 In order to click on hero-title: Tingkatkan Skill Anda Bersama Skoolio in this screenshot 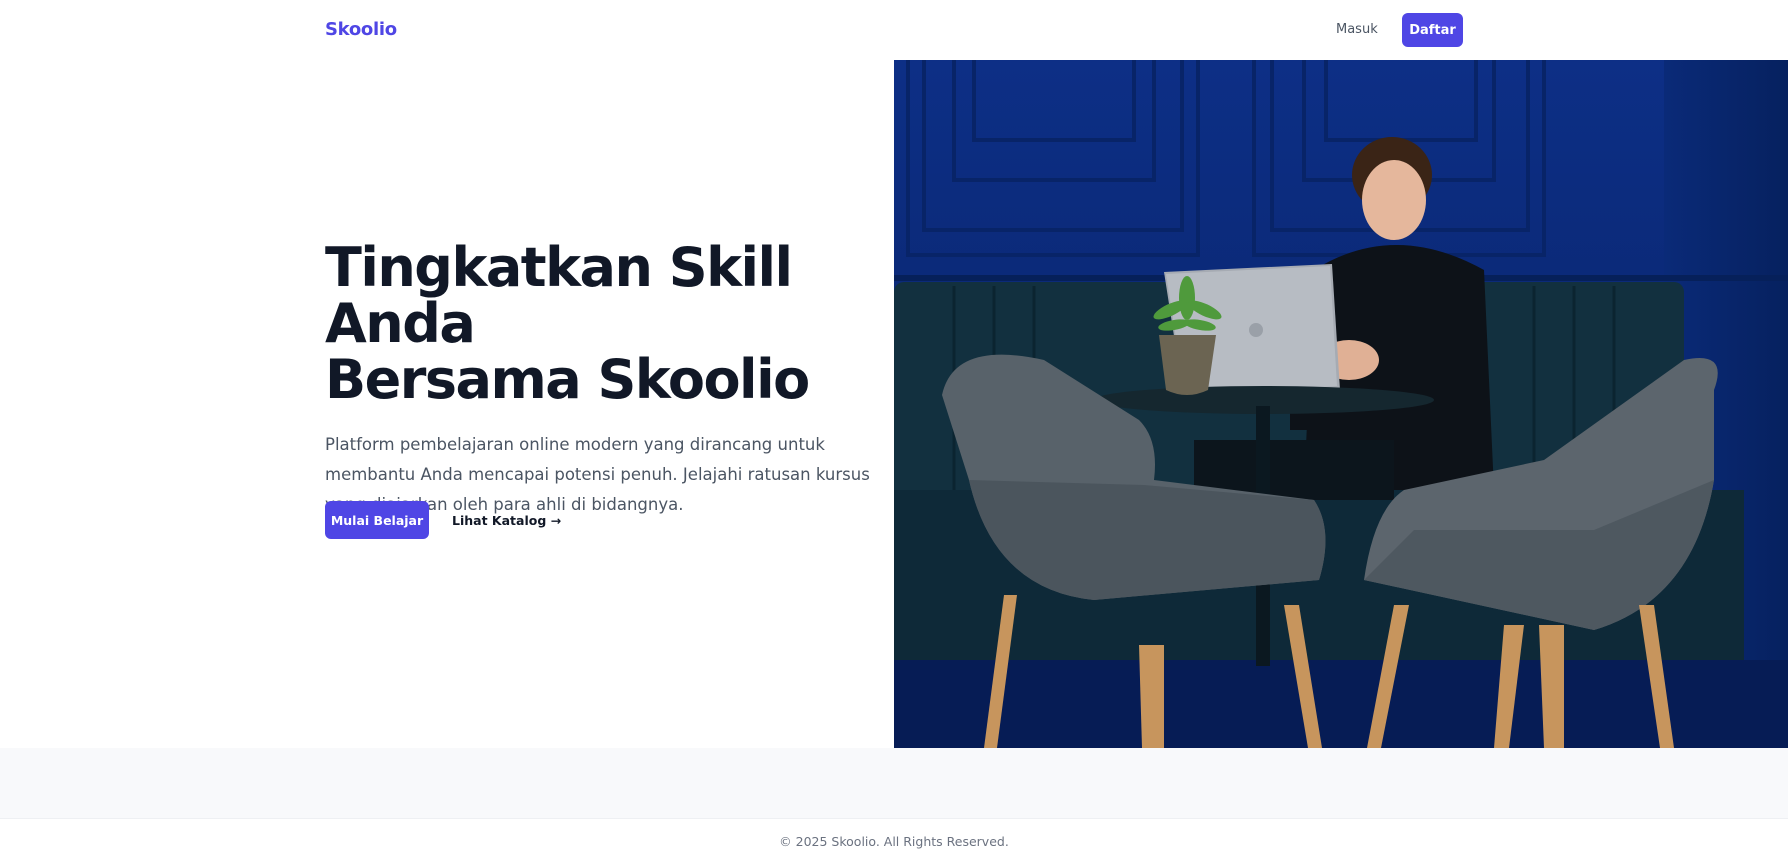, I will do `click(605, 324)`.